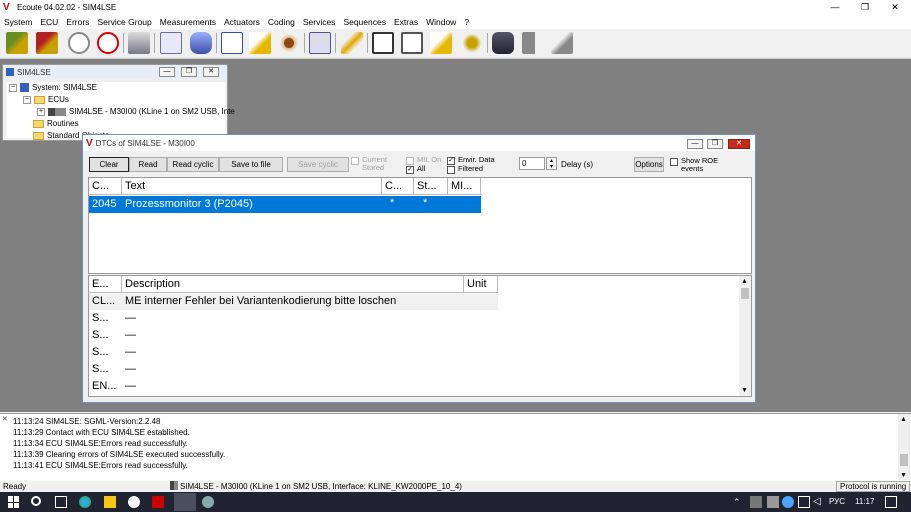  I want to click on options-button: Options, so click(649, 164).